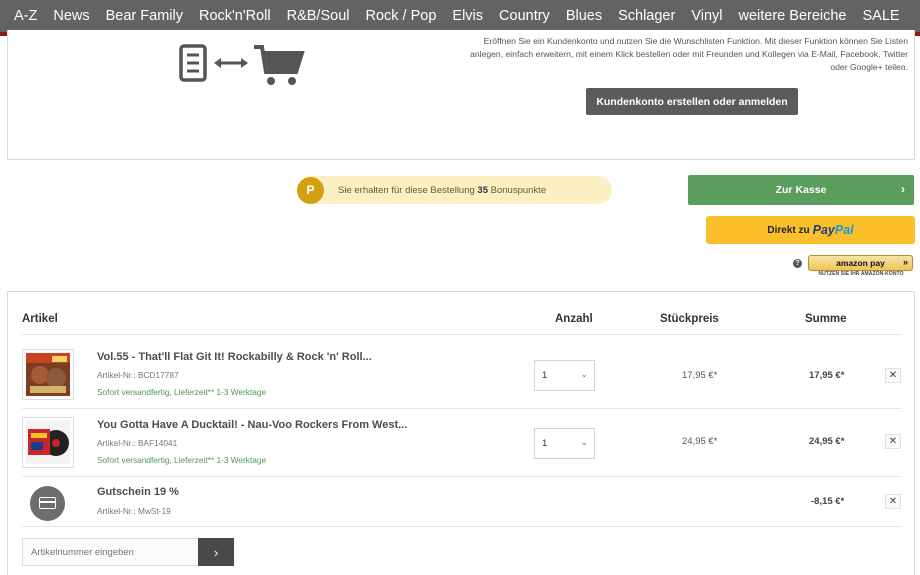  Describe the element at coordinates (517, 190) in the screenshot. I see `bonus-suffix: Bonuspunkte` at that location.